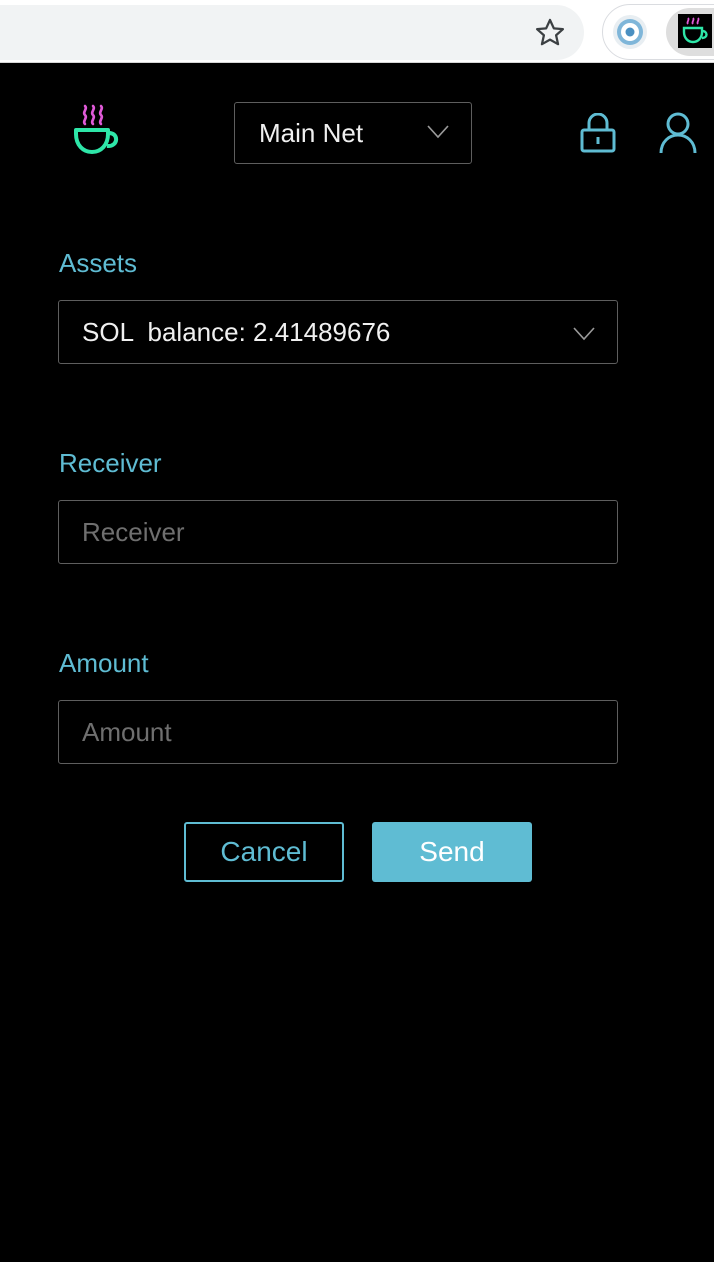 Image resolution: width=714 pixels, height=1262 pixels. What do you see at coordinates (292, 32) in the screenshot?
I see `address-bar` at bounding box center [292, 32].